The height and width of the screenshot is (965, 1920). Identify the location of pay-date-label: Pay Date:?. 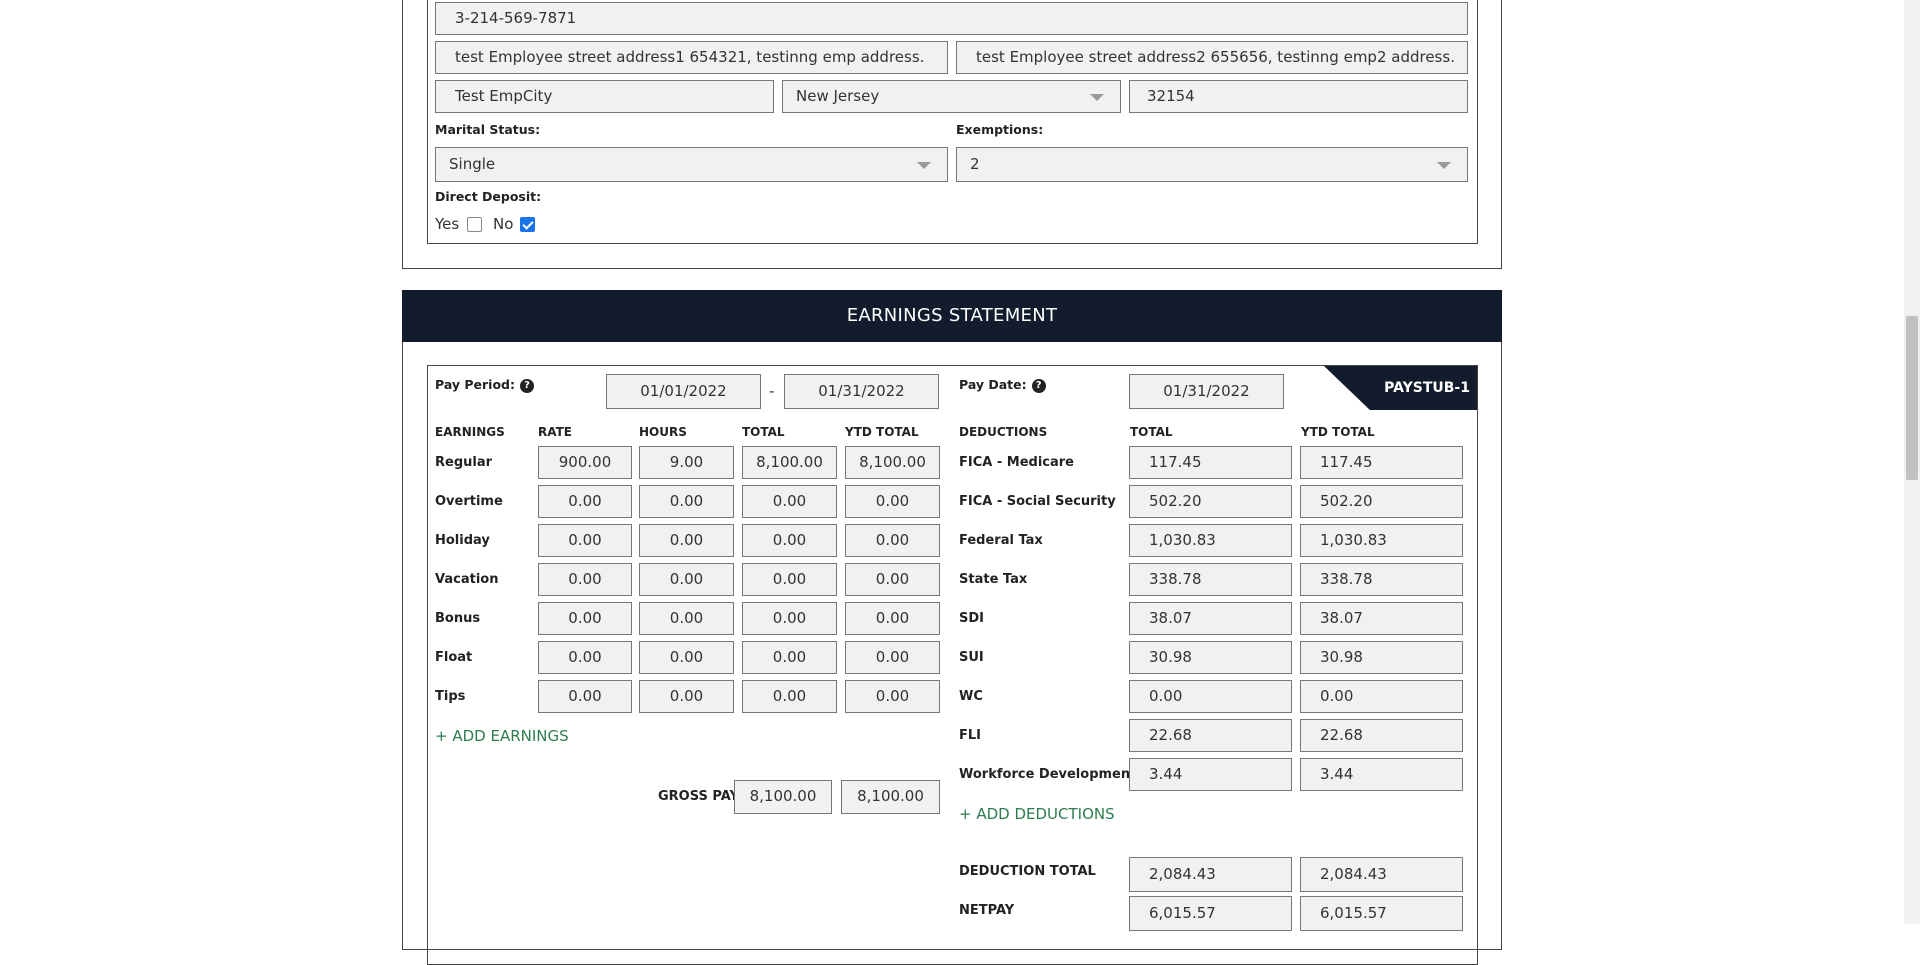
(1002, 385).